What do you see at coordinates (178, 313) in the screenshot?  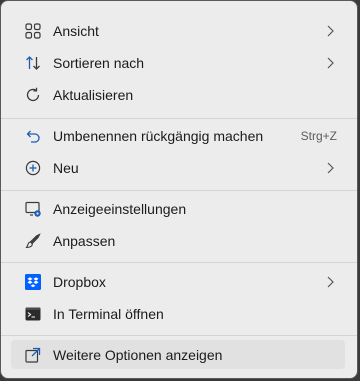 I see `menu-item-in-terminal-oeffnen: In Terminal öffnen` at bounding box center [178, 313].